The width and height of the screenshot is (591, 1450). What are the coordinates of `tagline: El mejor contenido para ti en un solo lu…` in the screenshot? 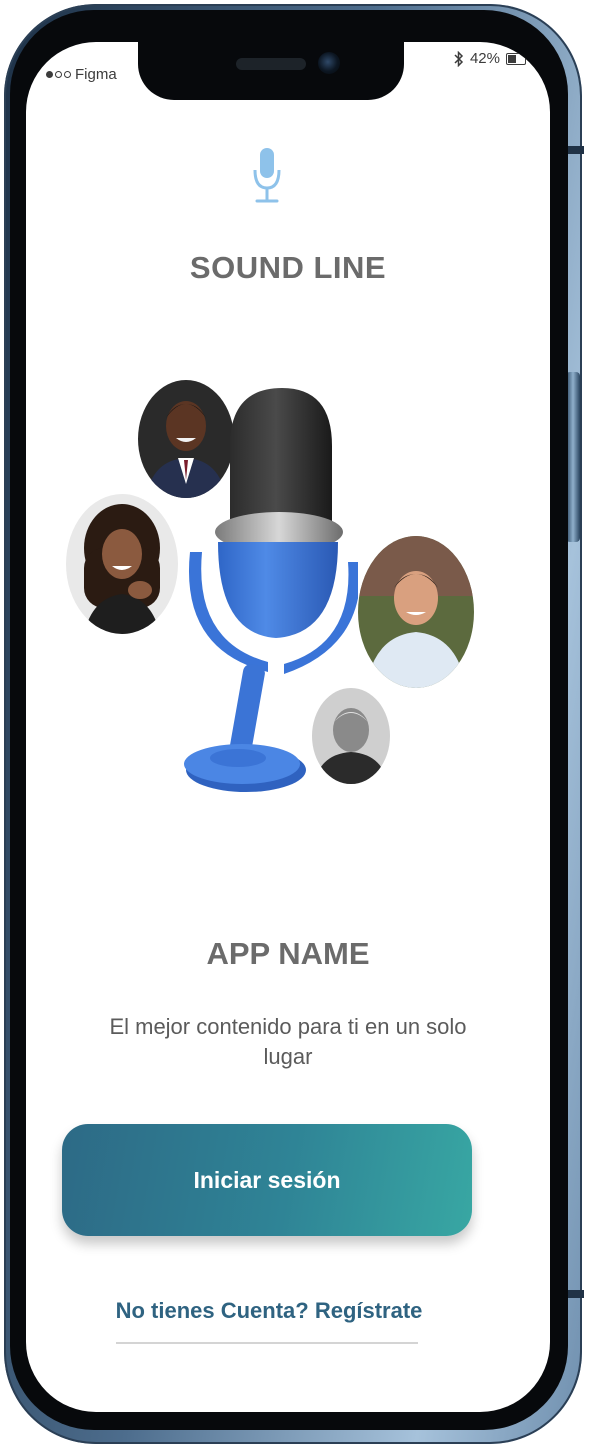 It's located at (288, 1041).